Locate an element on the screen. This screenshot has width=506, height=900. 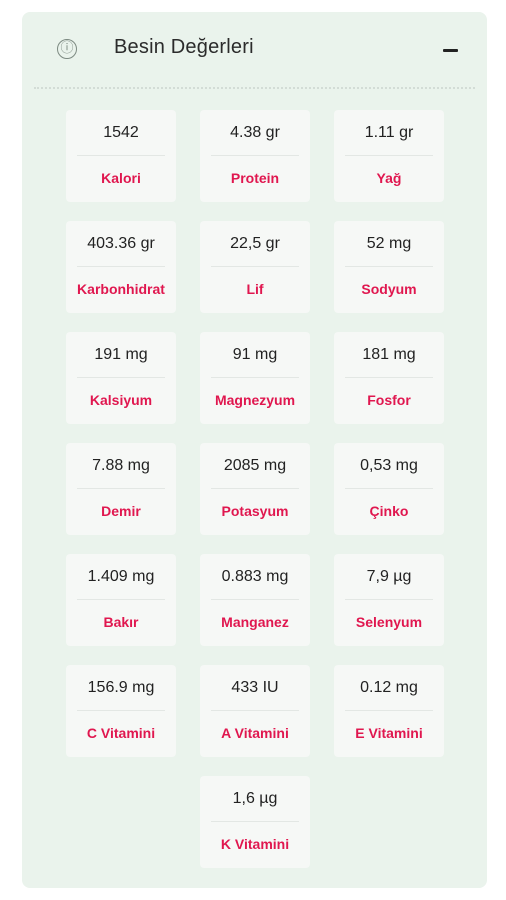
nutrient-label: Protein is located at coordinates (255, 178).